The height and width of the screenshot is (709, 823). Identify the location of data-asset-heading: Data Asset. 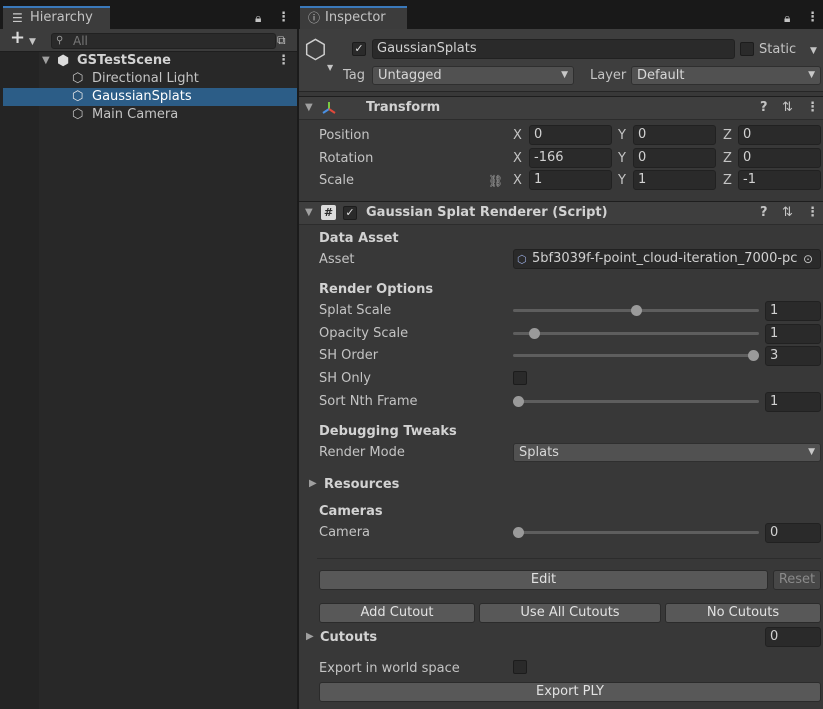
(359, 238).